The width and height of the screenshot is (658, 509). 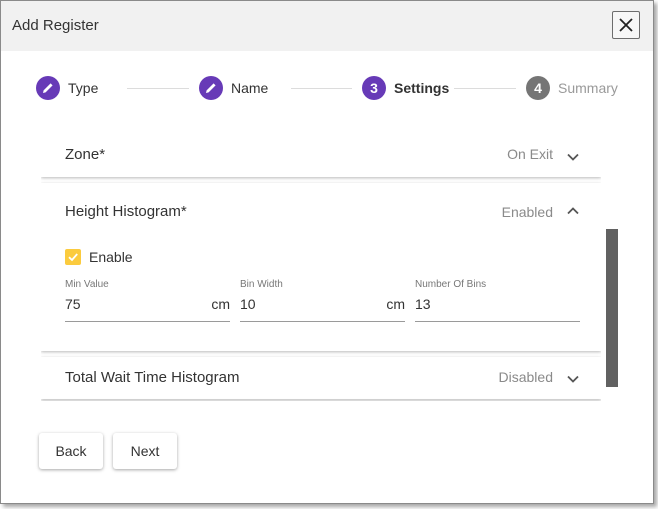 What do you see at coordinates (327, 26) in the screenshot?
I see `dialog-titlebar: Add Register` at bounding box center [327, 26].